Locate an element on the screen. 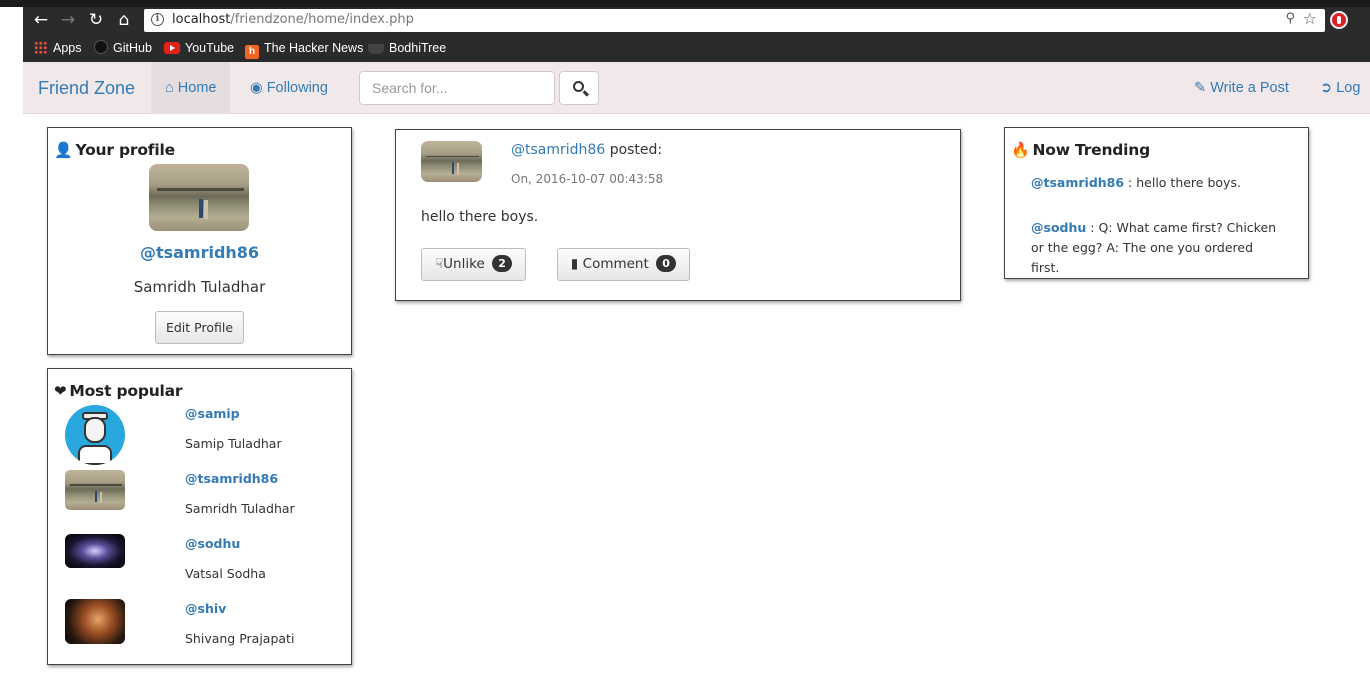 The image size is (1370, 700). popular-user-name: Samridh Tuladhar is located at coordinates (240, 508).